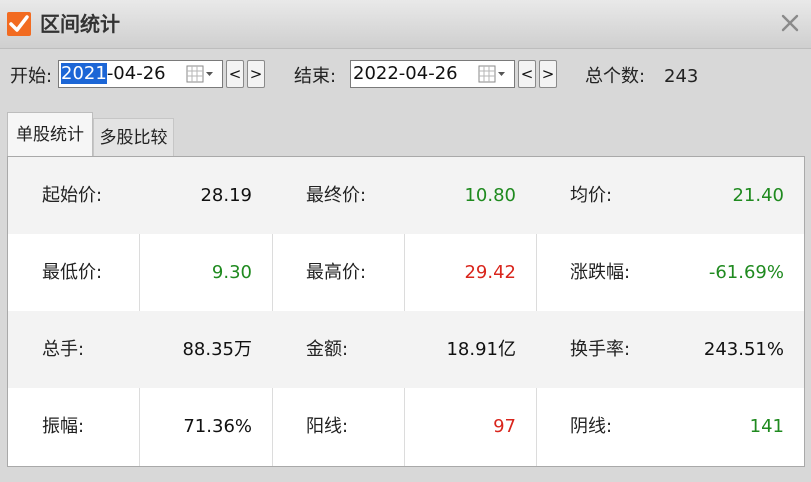 The height and width of the screenshot is (482, 811). What do you see at coordinates (63, 426) in the screenshot?
I see `stat-key: 振幅:` at bounding box center [63, 426].